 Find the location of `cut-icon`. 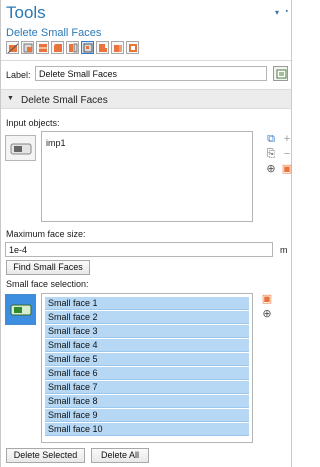

cut-icon is located at coordinates (12, 47).